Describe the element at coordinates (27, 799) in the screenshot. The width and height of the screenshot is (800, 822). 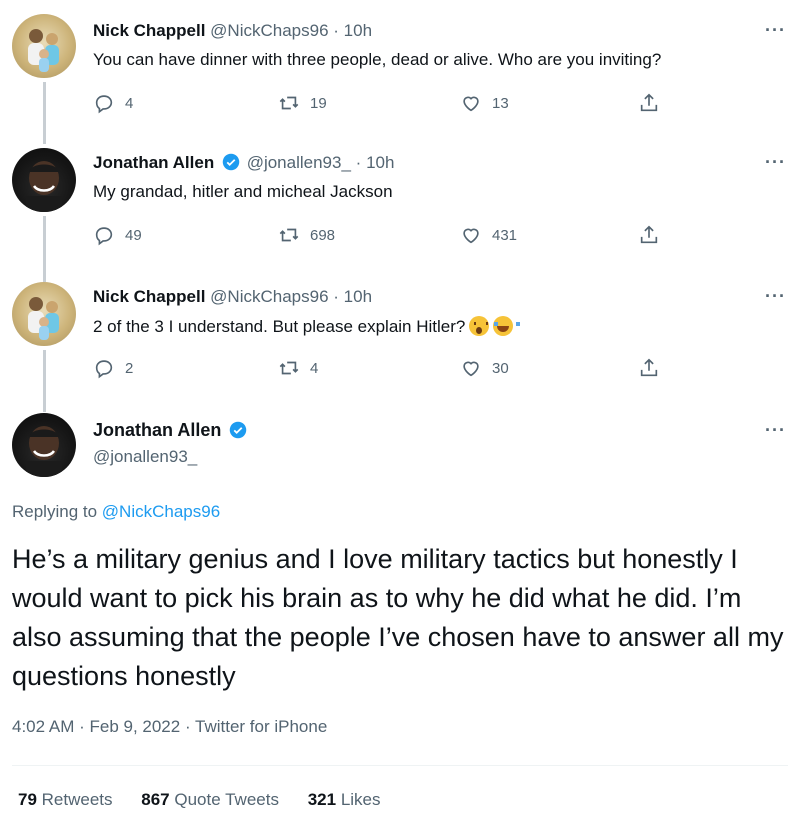
I see `retweets-count: 79` at that location.